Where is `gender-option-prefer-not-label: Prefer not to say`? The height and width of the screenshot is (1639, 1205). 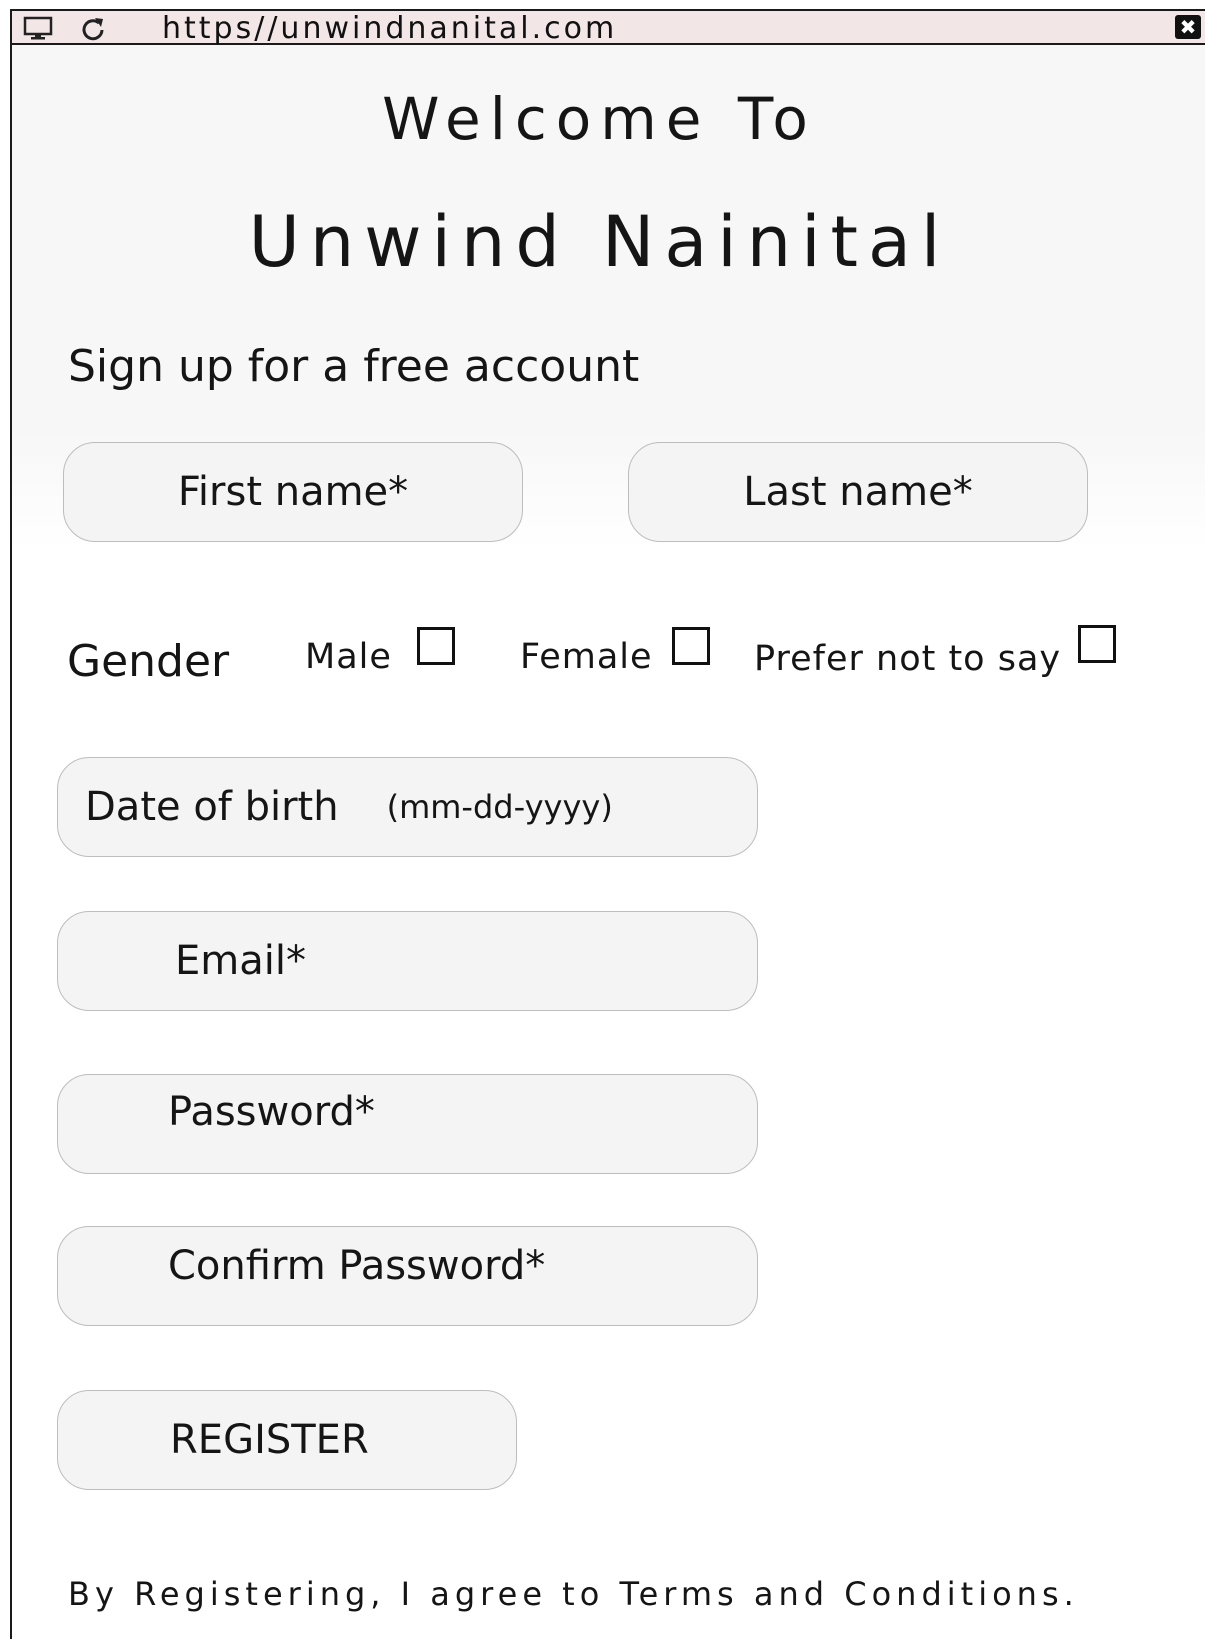
gender-option-prefer-not-label: Prefer not to say is located at coordinates (908, 659).